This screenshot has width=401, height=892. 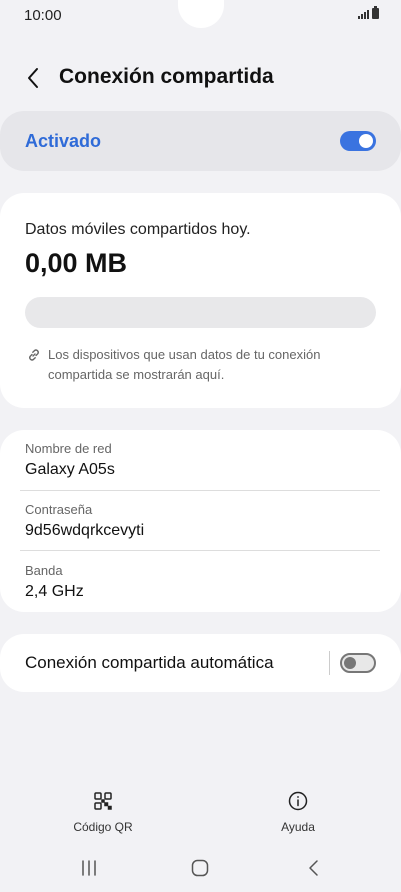 I want to click on auto-hotspot-row: Conexión compartida automática, so click(x=200, y=663).